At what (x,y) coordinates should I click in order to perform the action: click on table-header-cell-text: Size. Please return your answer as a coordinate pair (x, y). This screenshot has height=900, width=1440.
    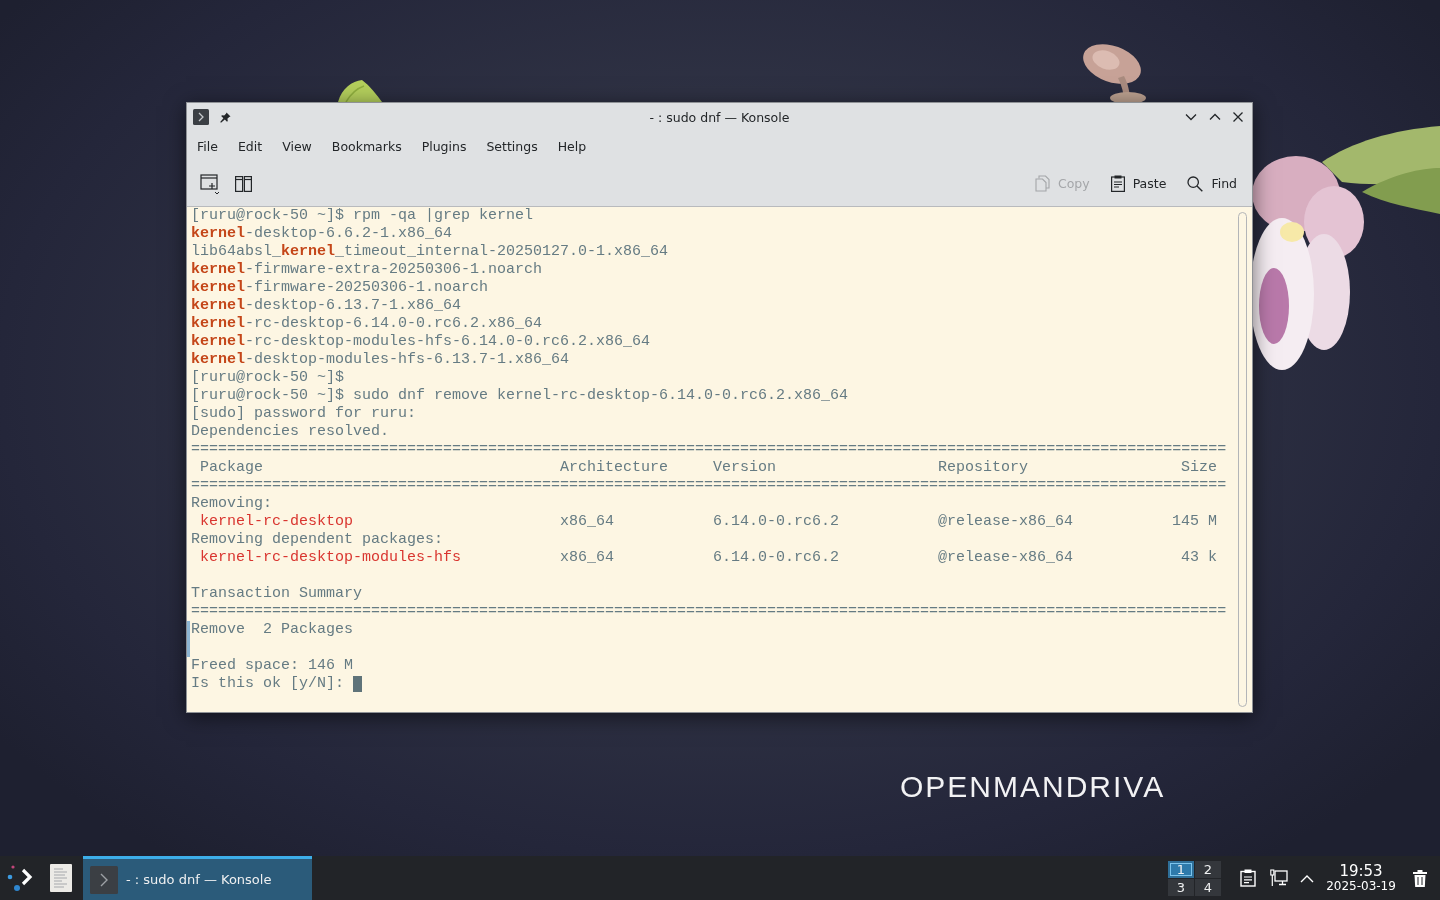
    Looking at the image, I should click on (1199, 468).